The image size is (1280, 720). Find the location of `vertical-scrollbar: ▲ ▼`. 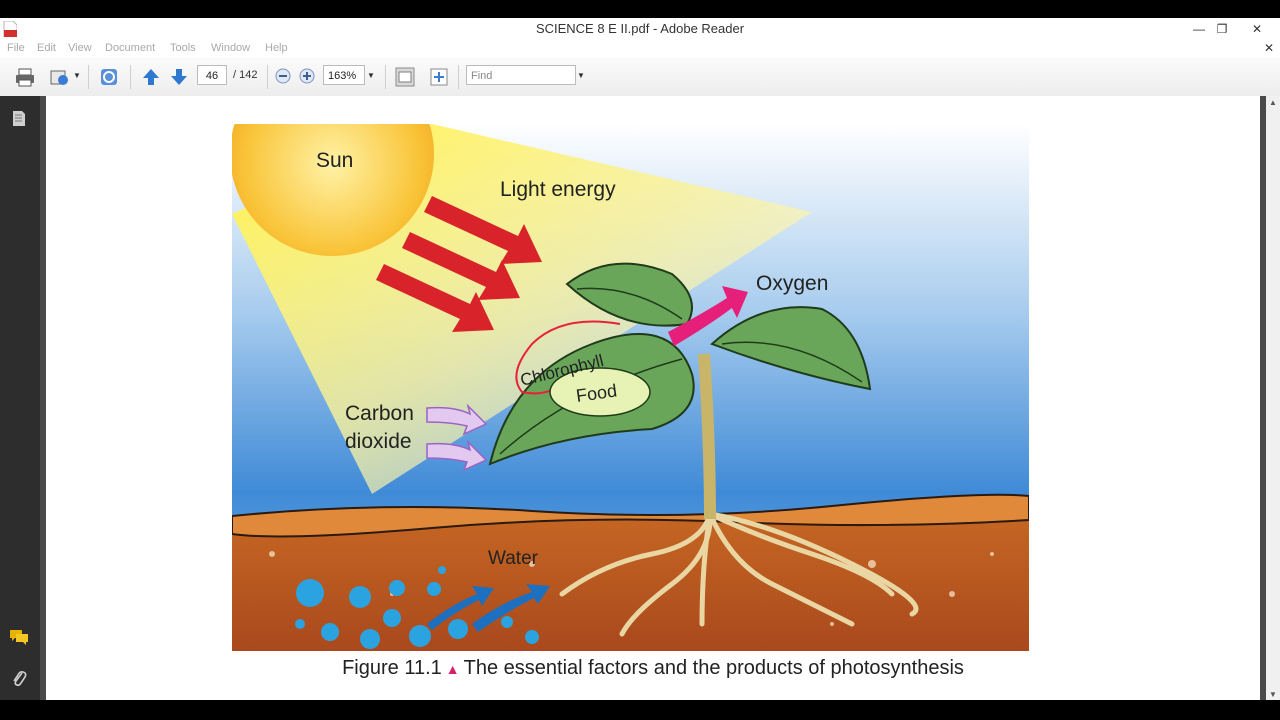

vertical-scrollbar: ▲ ▼ is located at coordinates (1273, 398).